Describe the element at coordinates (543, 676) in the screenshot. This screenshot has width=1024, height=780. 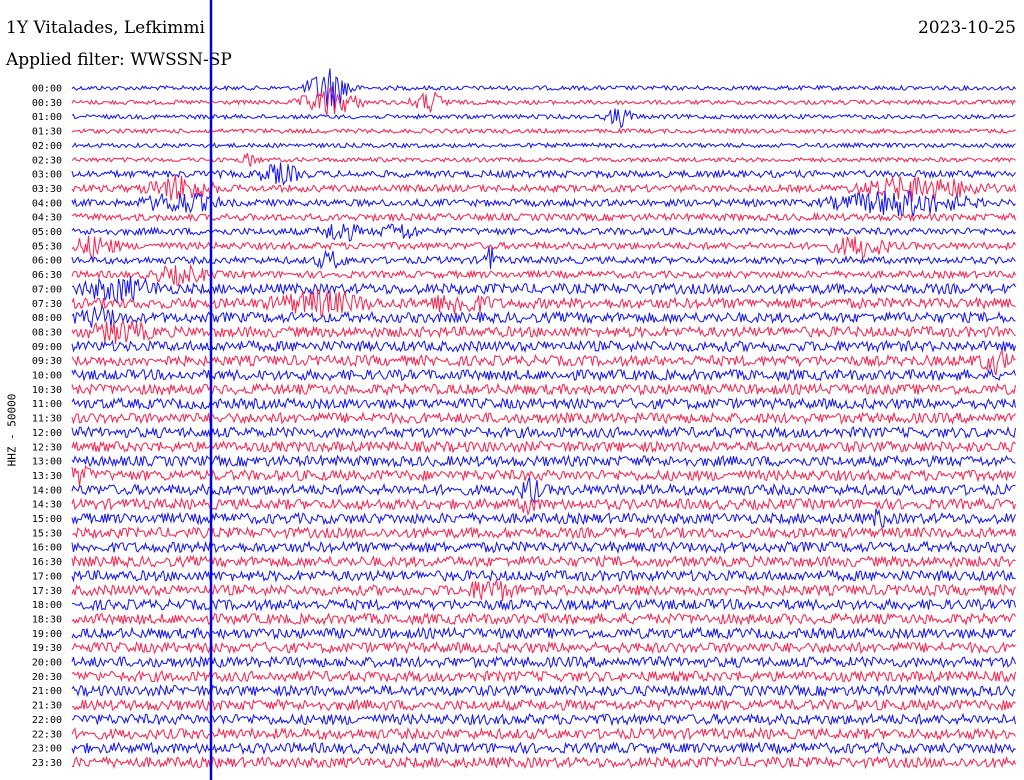
I see `seismic-trace-20:30` at that location.